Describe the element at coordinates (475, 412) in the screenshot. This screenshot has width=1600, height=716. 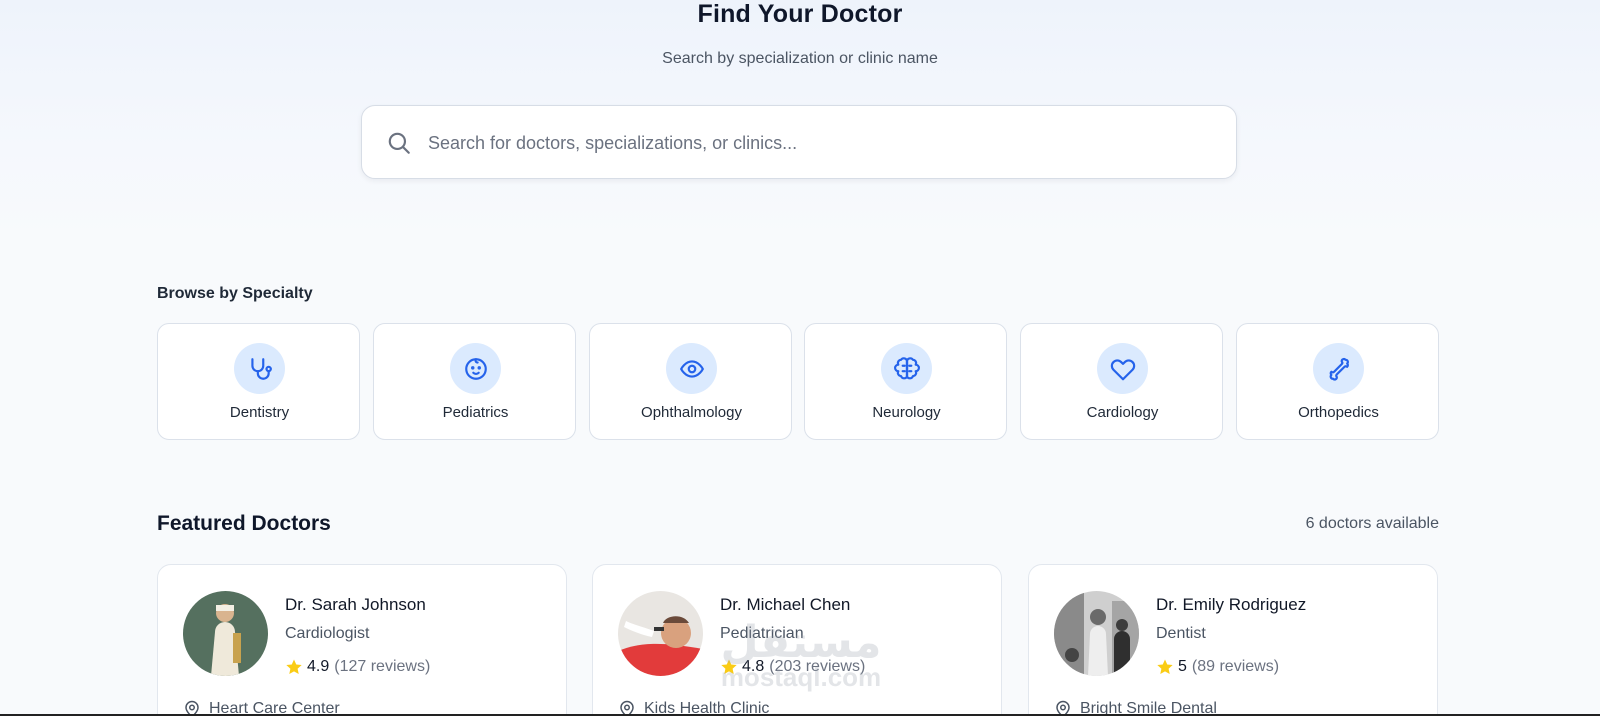
I see `specialty-label: Pediatrics` at that location.